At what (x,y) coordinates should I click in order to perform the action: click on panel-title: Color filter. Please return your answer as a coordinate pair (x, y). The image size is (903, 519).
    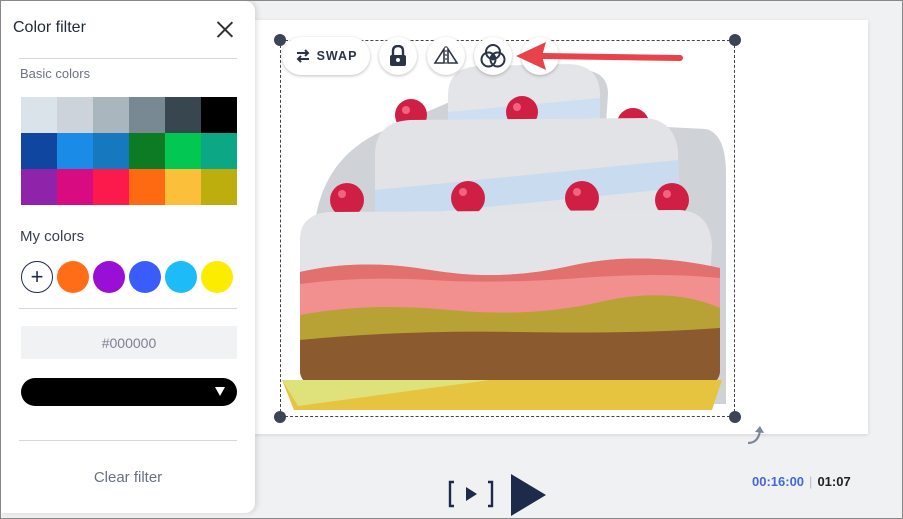
    Looking at the image, I should click on (49, 27).